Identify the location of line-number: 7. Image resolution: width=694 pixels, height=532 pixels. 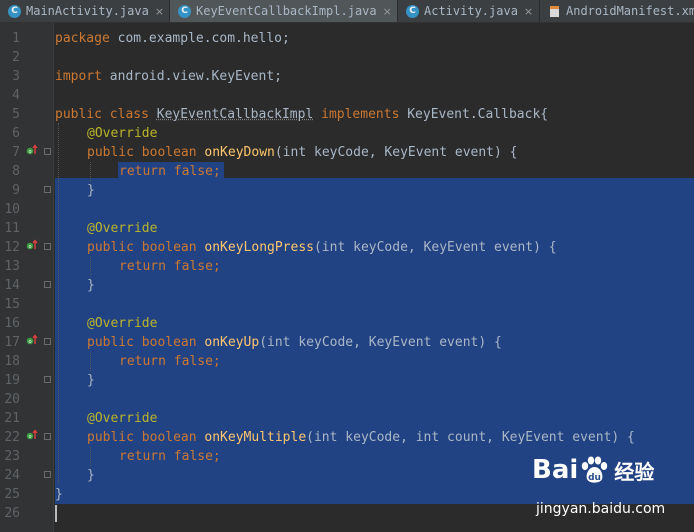
(16, 152).